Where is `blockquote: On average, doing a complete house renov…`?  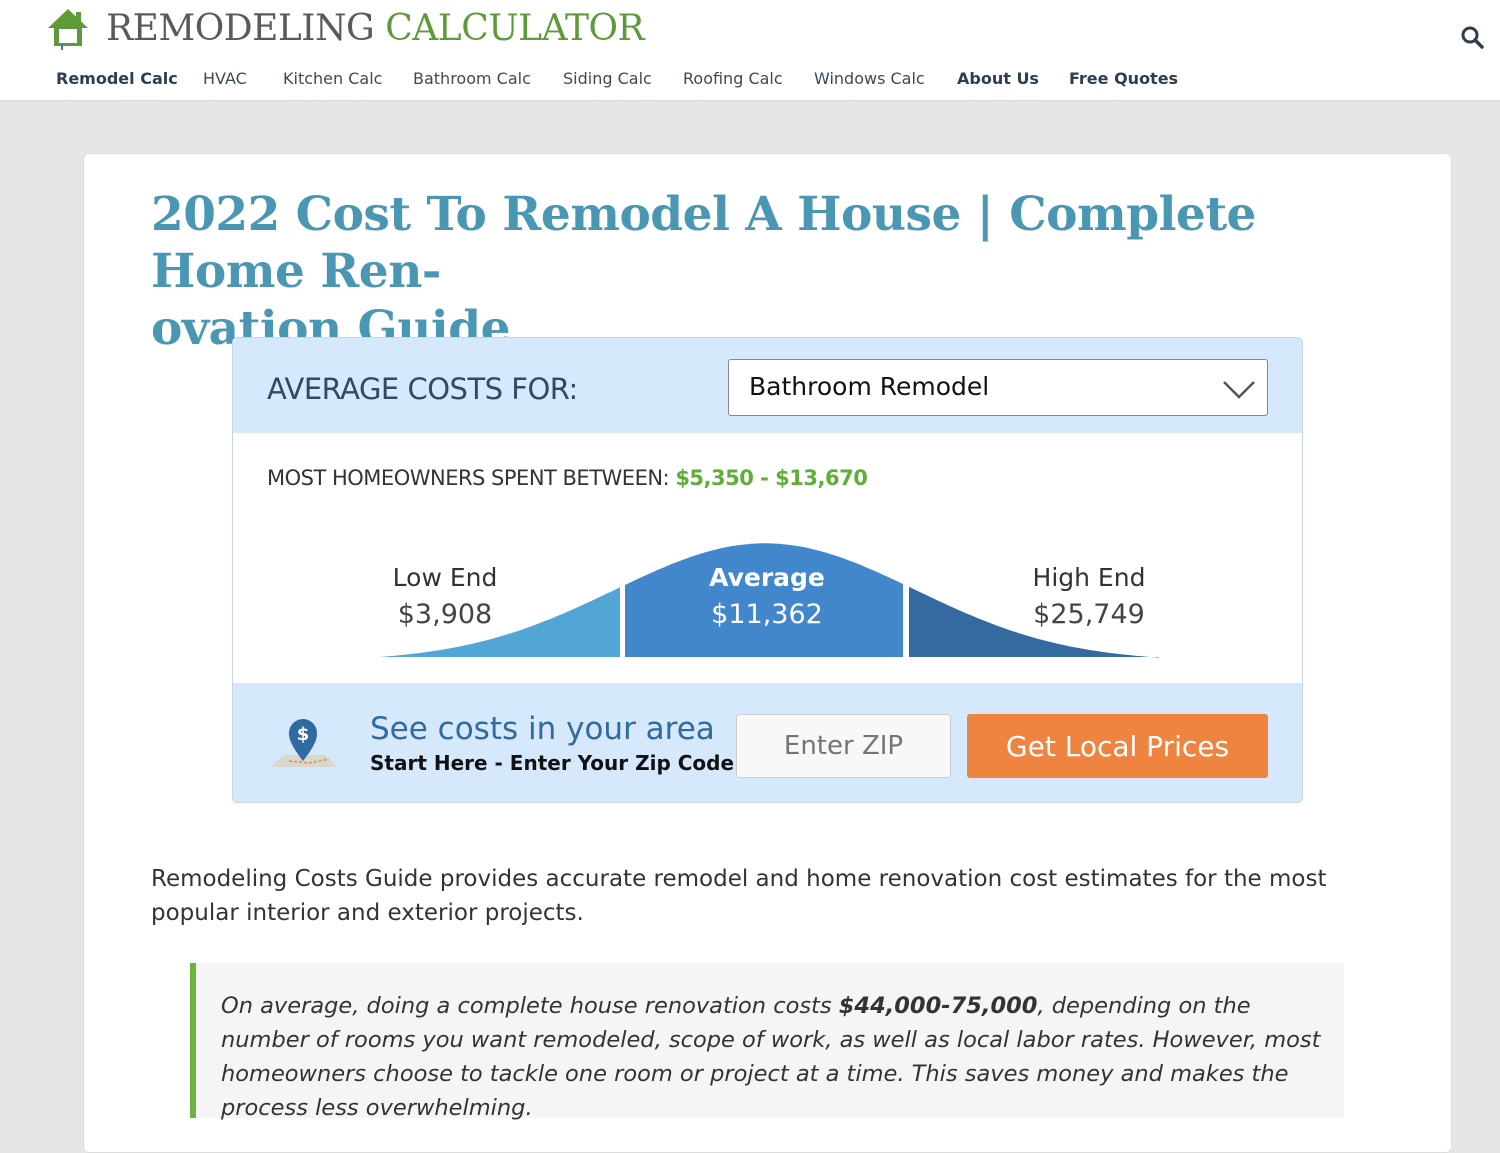 blockquote: On average, doing a complete house renov… is located at coordinates (767, 1042).